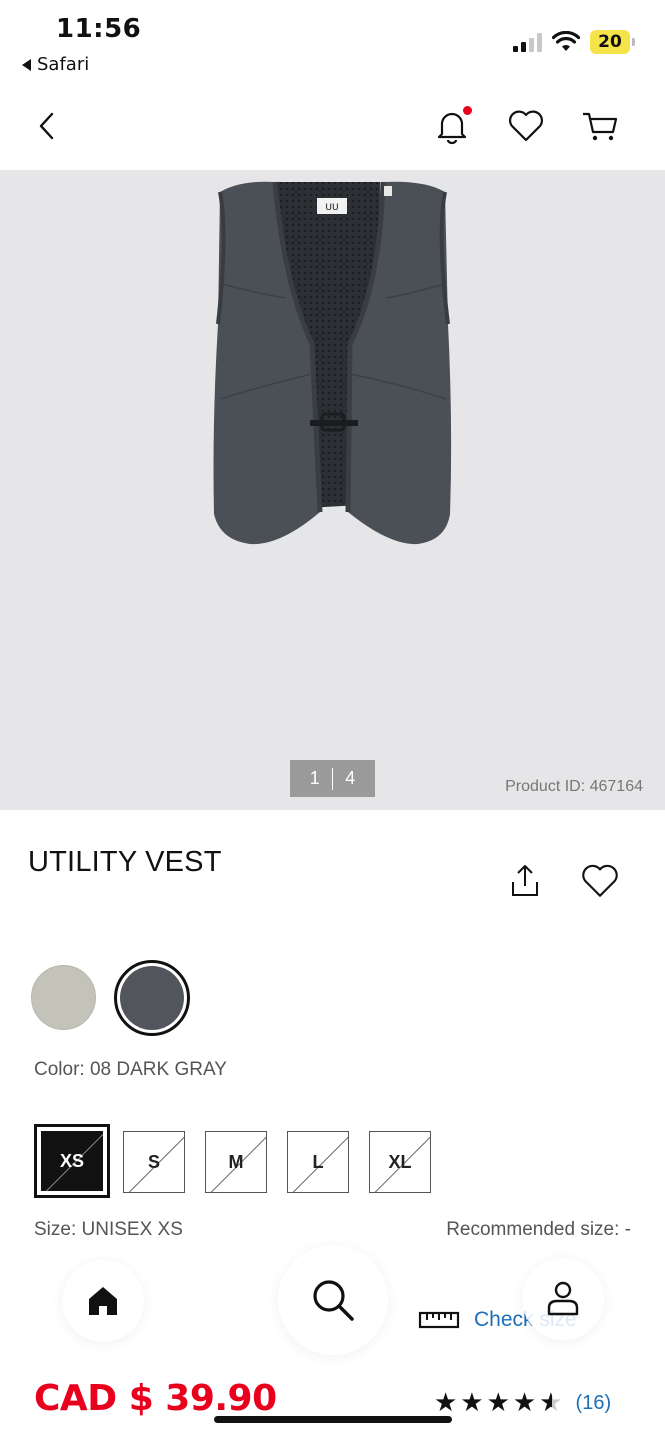  Describe the element at coordinates (439, 1320) in the screenshot. I see `ruler-icon` at that location.